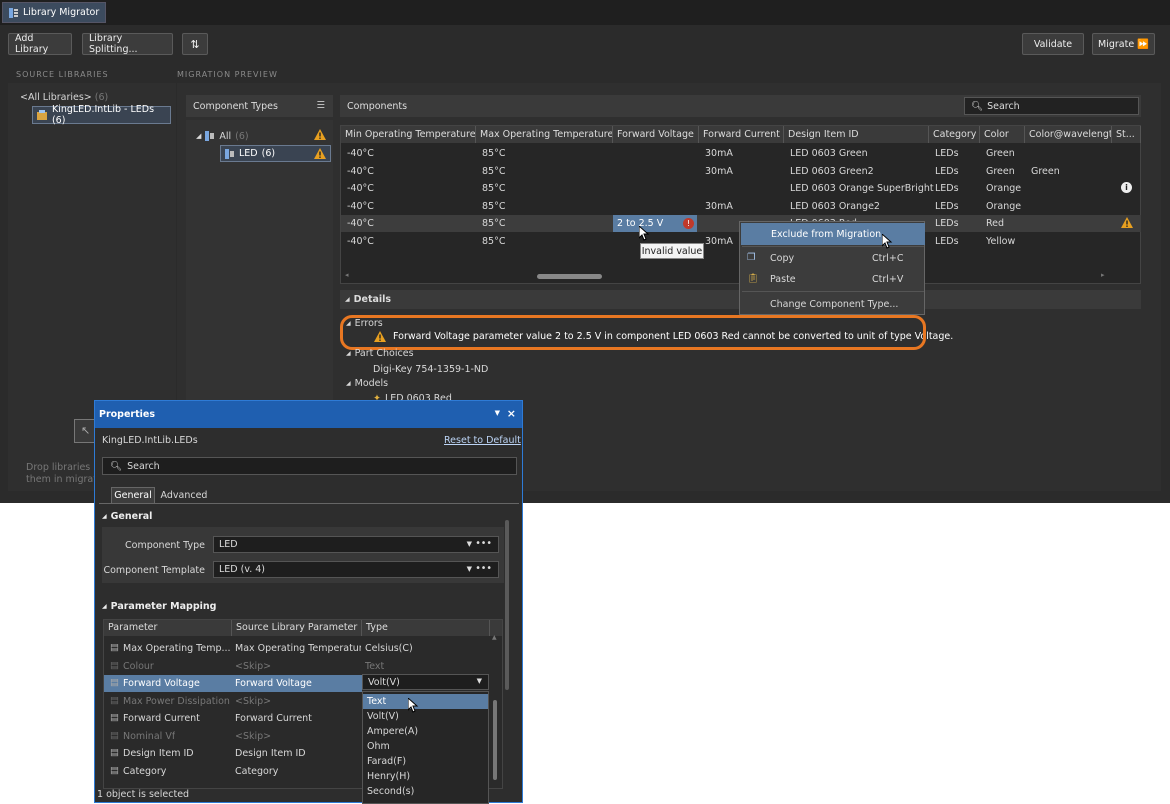  Describe the element at coordinates (511, 413) in the screenshot. I see `close-icon: ×` at that location.